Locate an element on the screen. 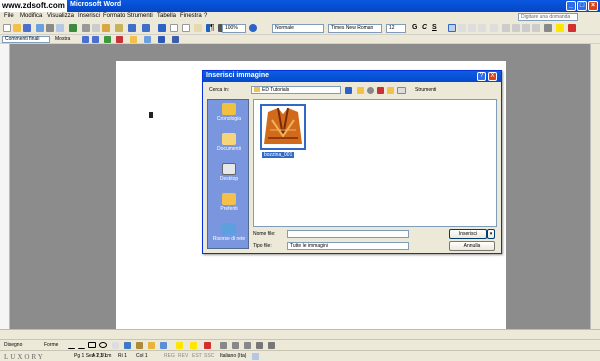  place-history: Cronologia is located at coordinates (229, 115).